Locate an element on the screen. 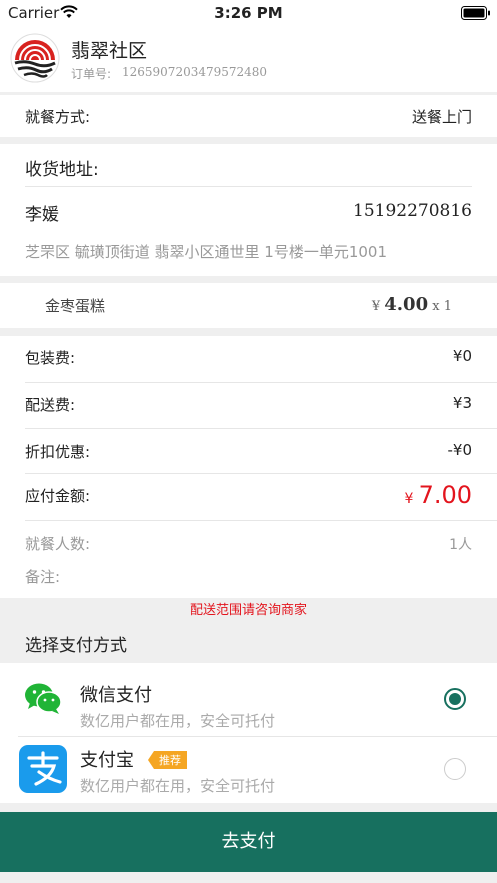 This screenshot has width=497, height=883. delivery-fee-label: 配送费: is located at coordinates (50, 405).